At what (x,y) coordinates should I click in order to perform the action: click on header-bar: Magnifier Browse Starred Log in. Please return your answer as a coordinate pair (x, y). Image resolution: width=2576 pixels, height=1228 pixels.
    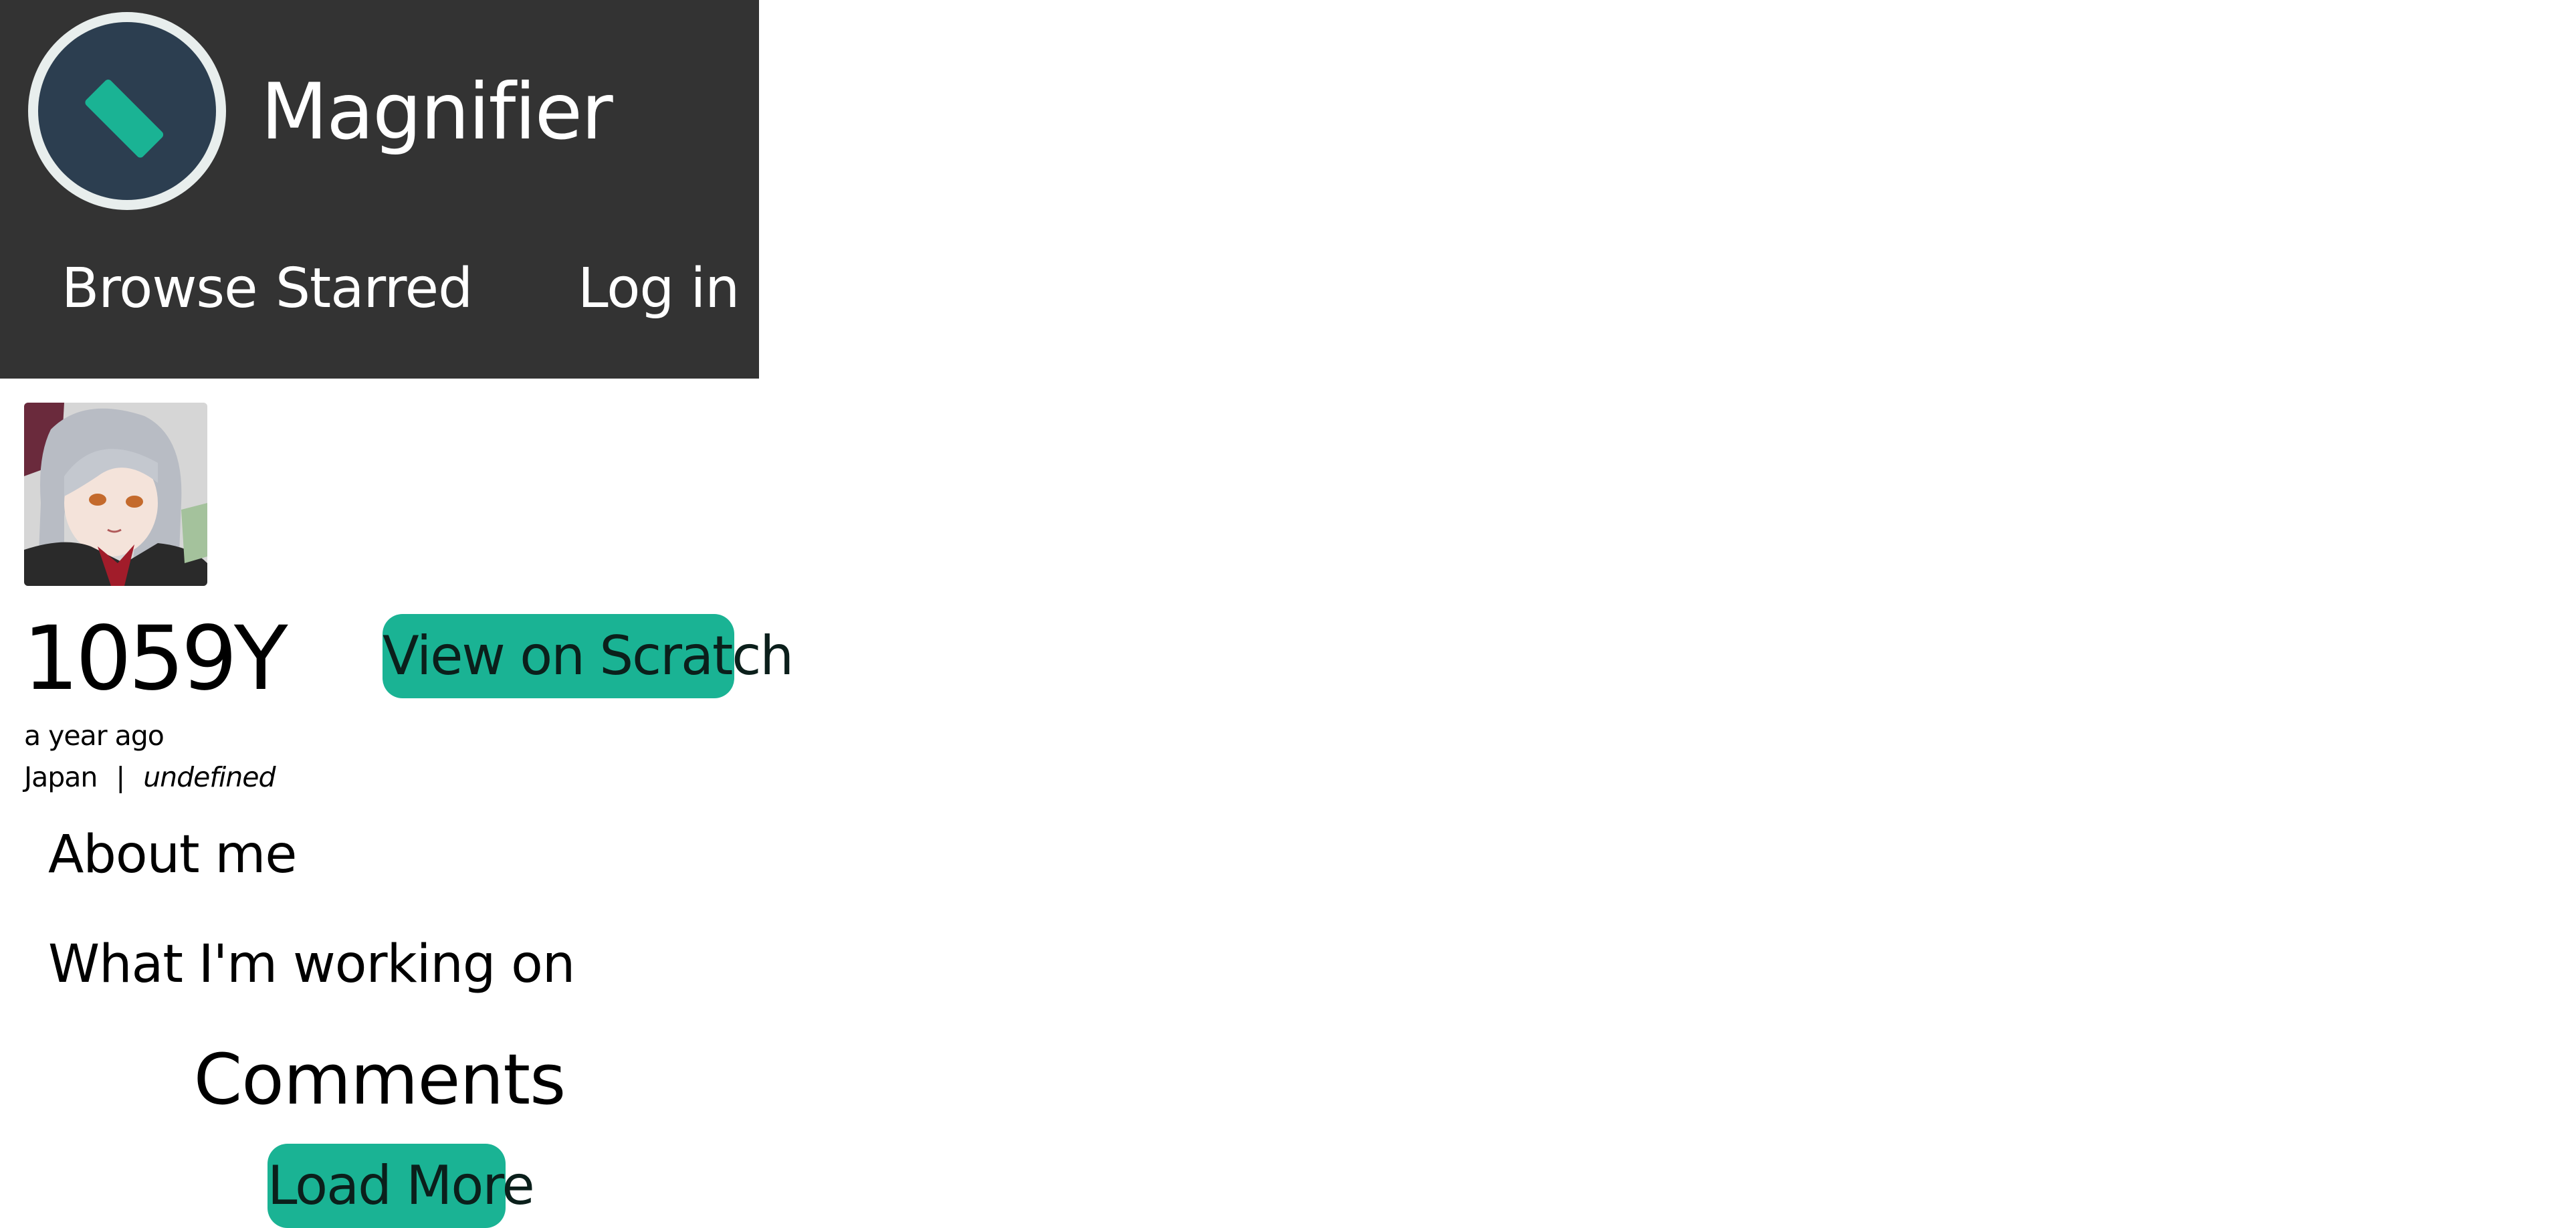
    Looking at the image, I should click on (379, 189).